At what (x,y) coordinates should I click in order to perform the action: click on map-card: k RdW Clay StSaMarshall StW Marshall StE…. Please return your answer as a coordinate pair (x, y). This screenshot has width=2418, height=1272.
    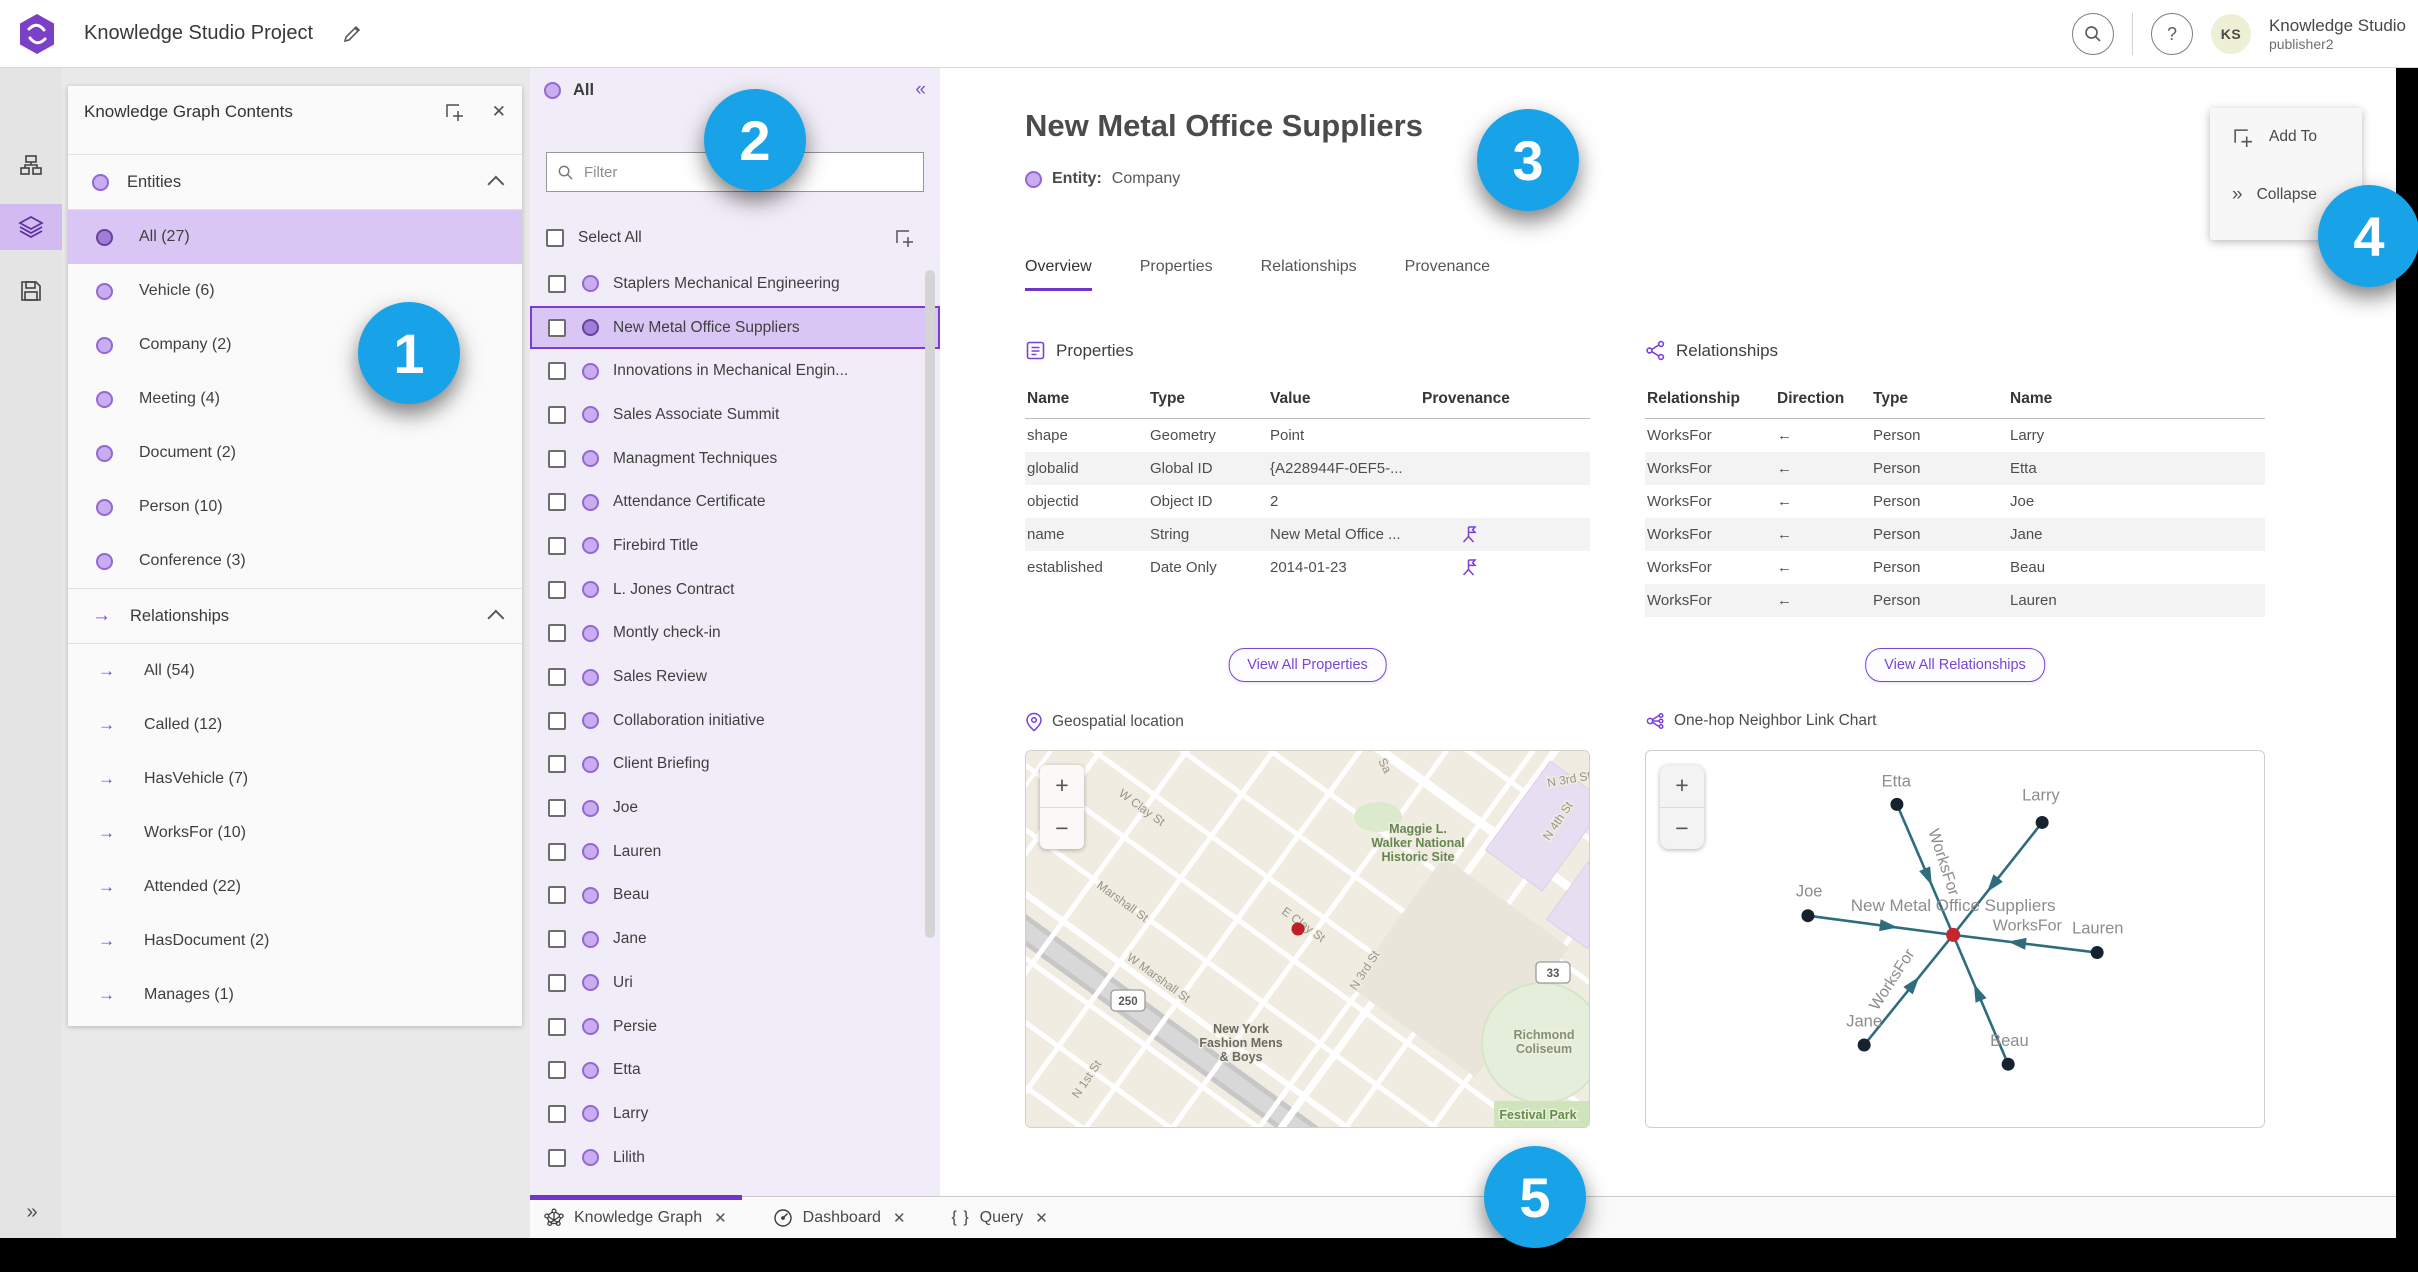
    Looking at the image, I should click on (1307, 939).